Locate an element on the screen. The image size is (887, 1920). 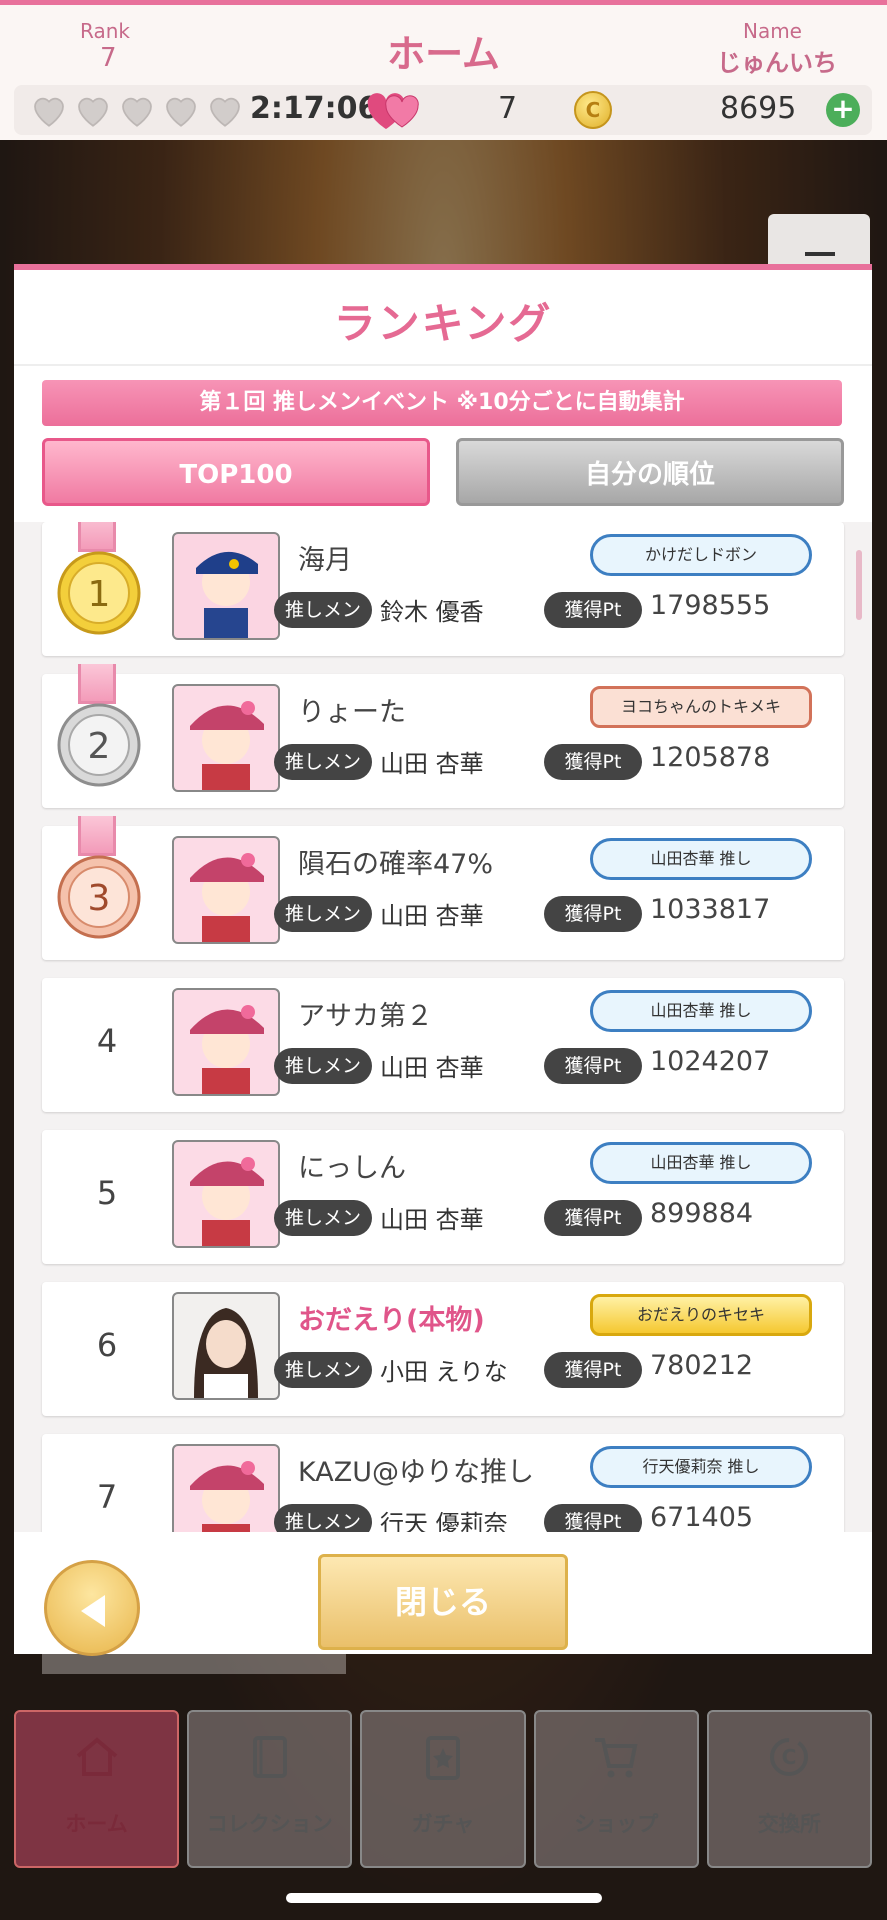
nav-label: コレクション is located at coordinates (269, 1824).